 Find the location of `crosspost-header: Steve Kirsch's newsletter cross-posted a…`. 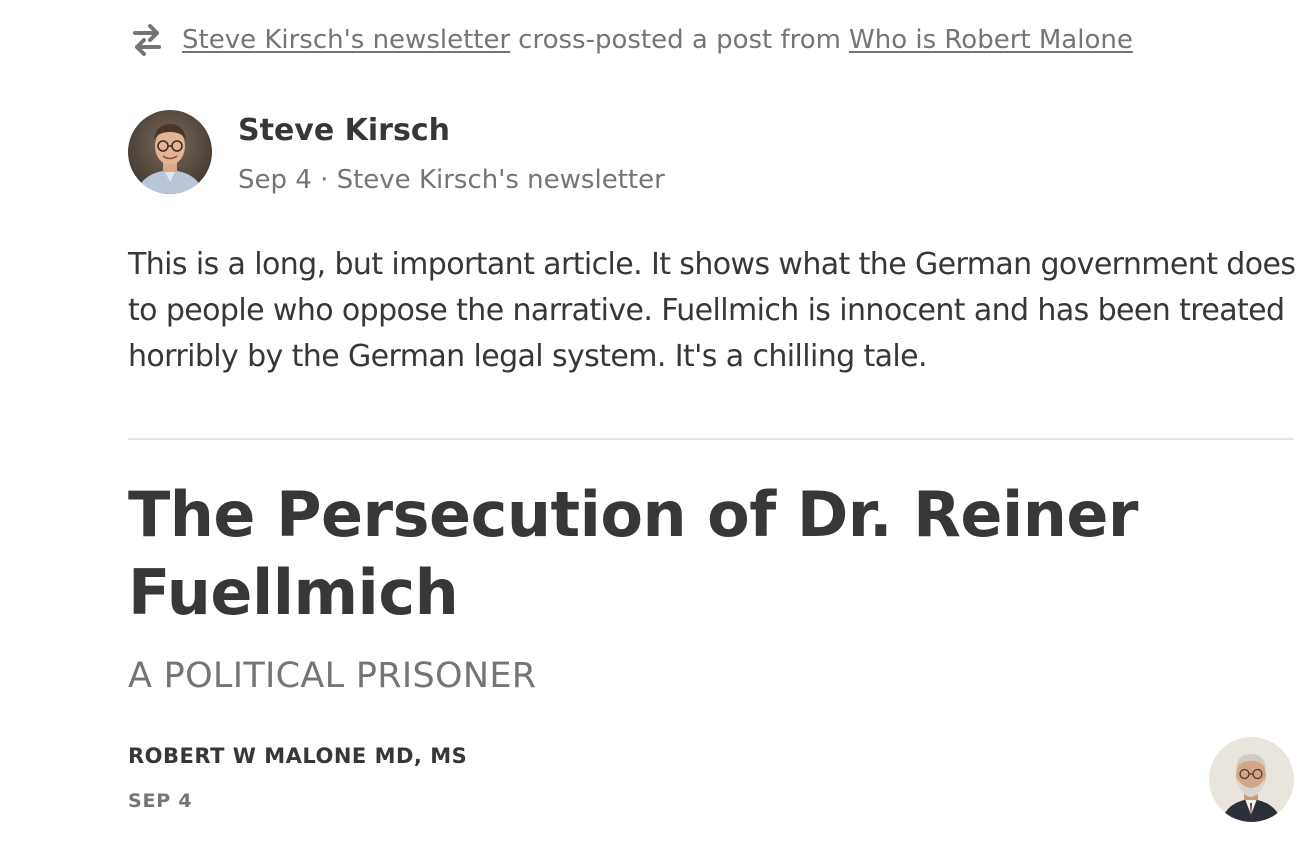

crosspost-header: Steve Kirsch's newsletter cross-posted a… is located at coordinates (630, 40).